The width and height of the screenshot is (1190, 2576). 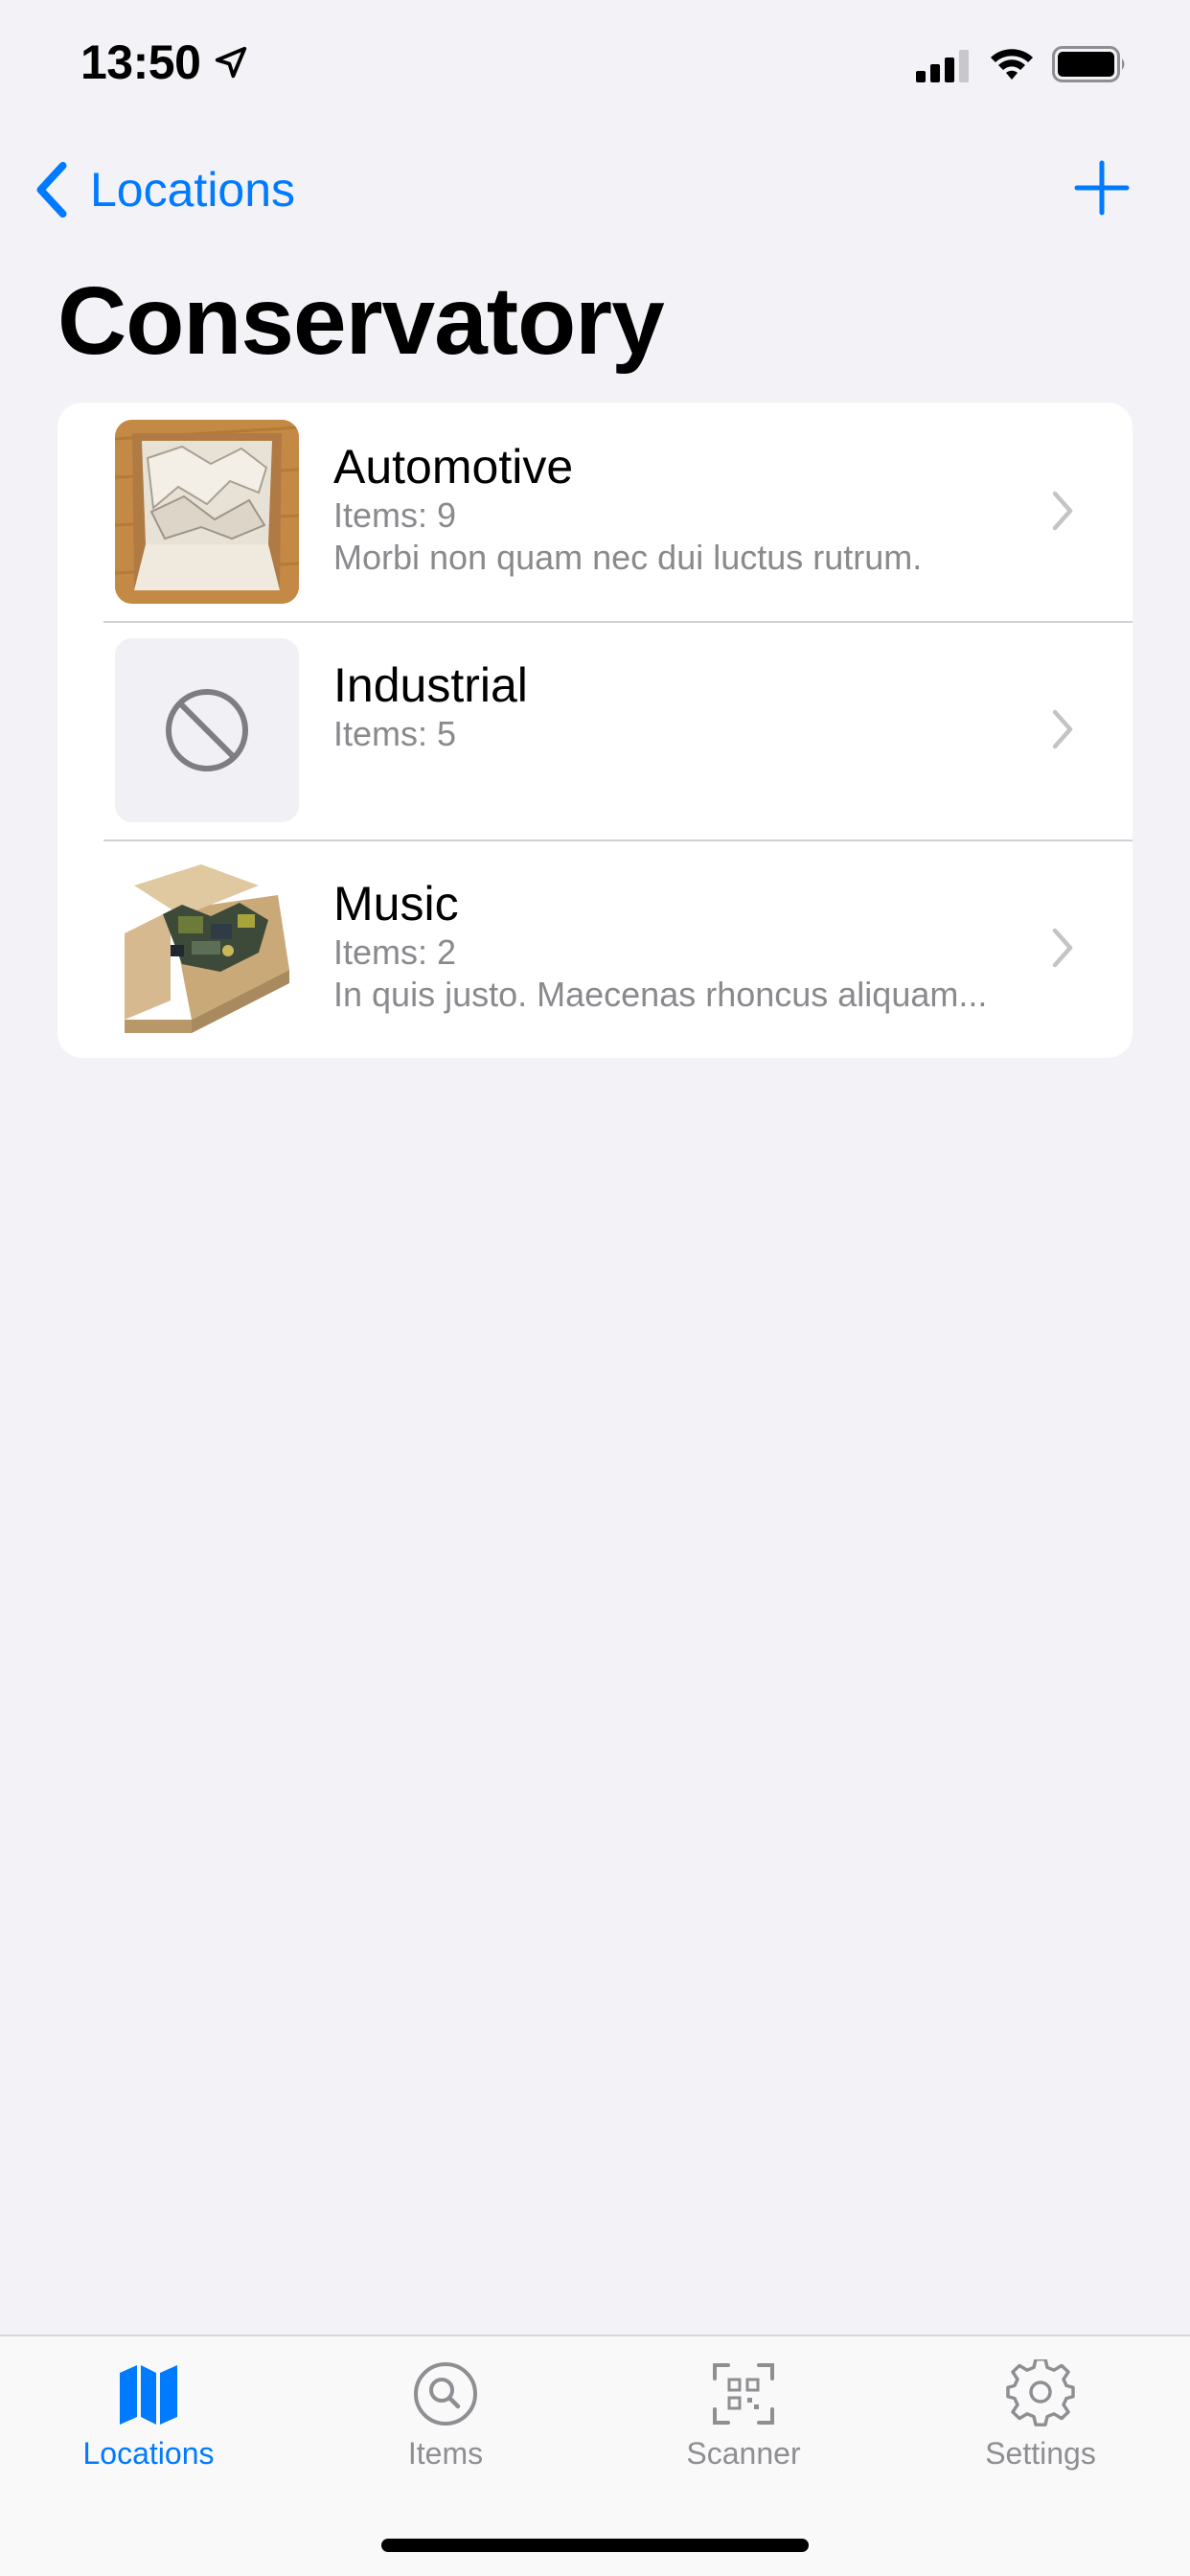 I want to click on tab-scanner: Scanner, so click(x=744, y=2426).